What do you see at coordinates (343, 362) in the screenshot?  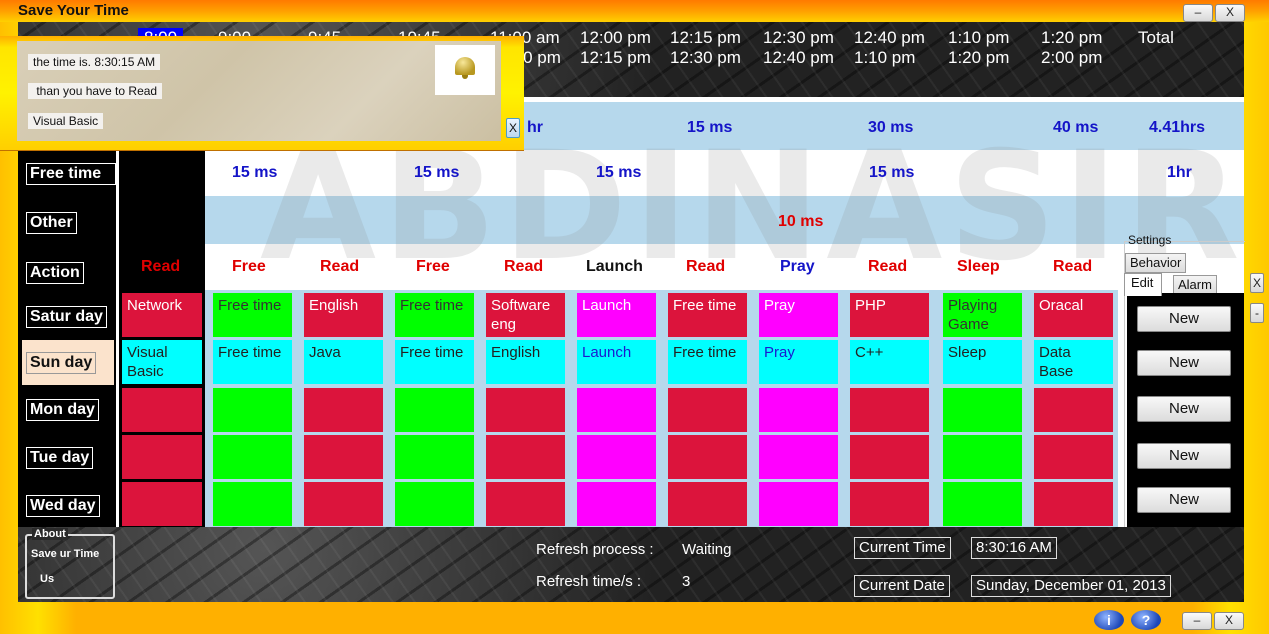 I see `schedule-cell: Java` at bounding box center [343, 362].